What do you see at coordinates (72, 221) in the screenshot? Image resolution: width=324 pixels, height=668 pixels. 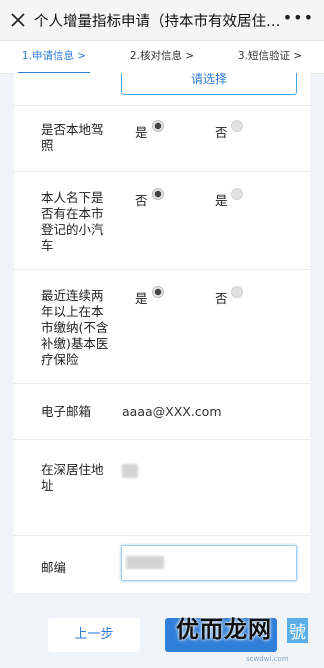 I see `own-car-label: 本人名下是否有在本市登记的小汽车` at bounding box center [72, 221].